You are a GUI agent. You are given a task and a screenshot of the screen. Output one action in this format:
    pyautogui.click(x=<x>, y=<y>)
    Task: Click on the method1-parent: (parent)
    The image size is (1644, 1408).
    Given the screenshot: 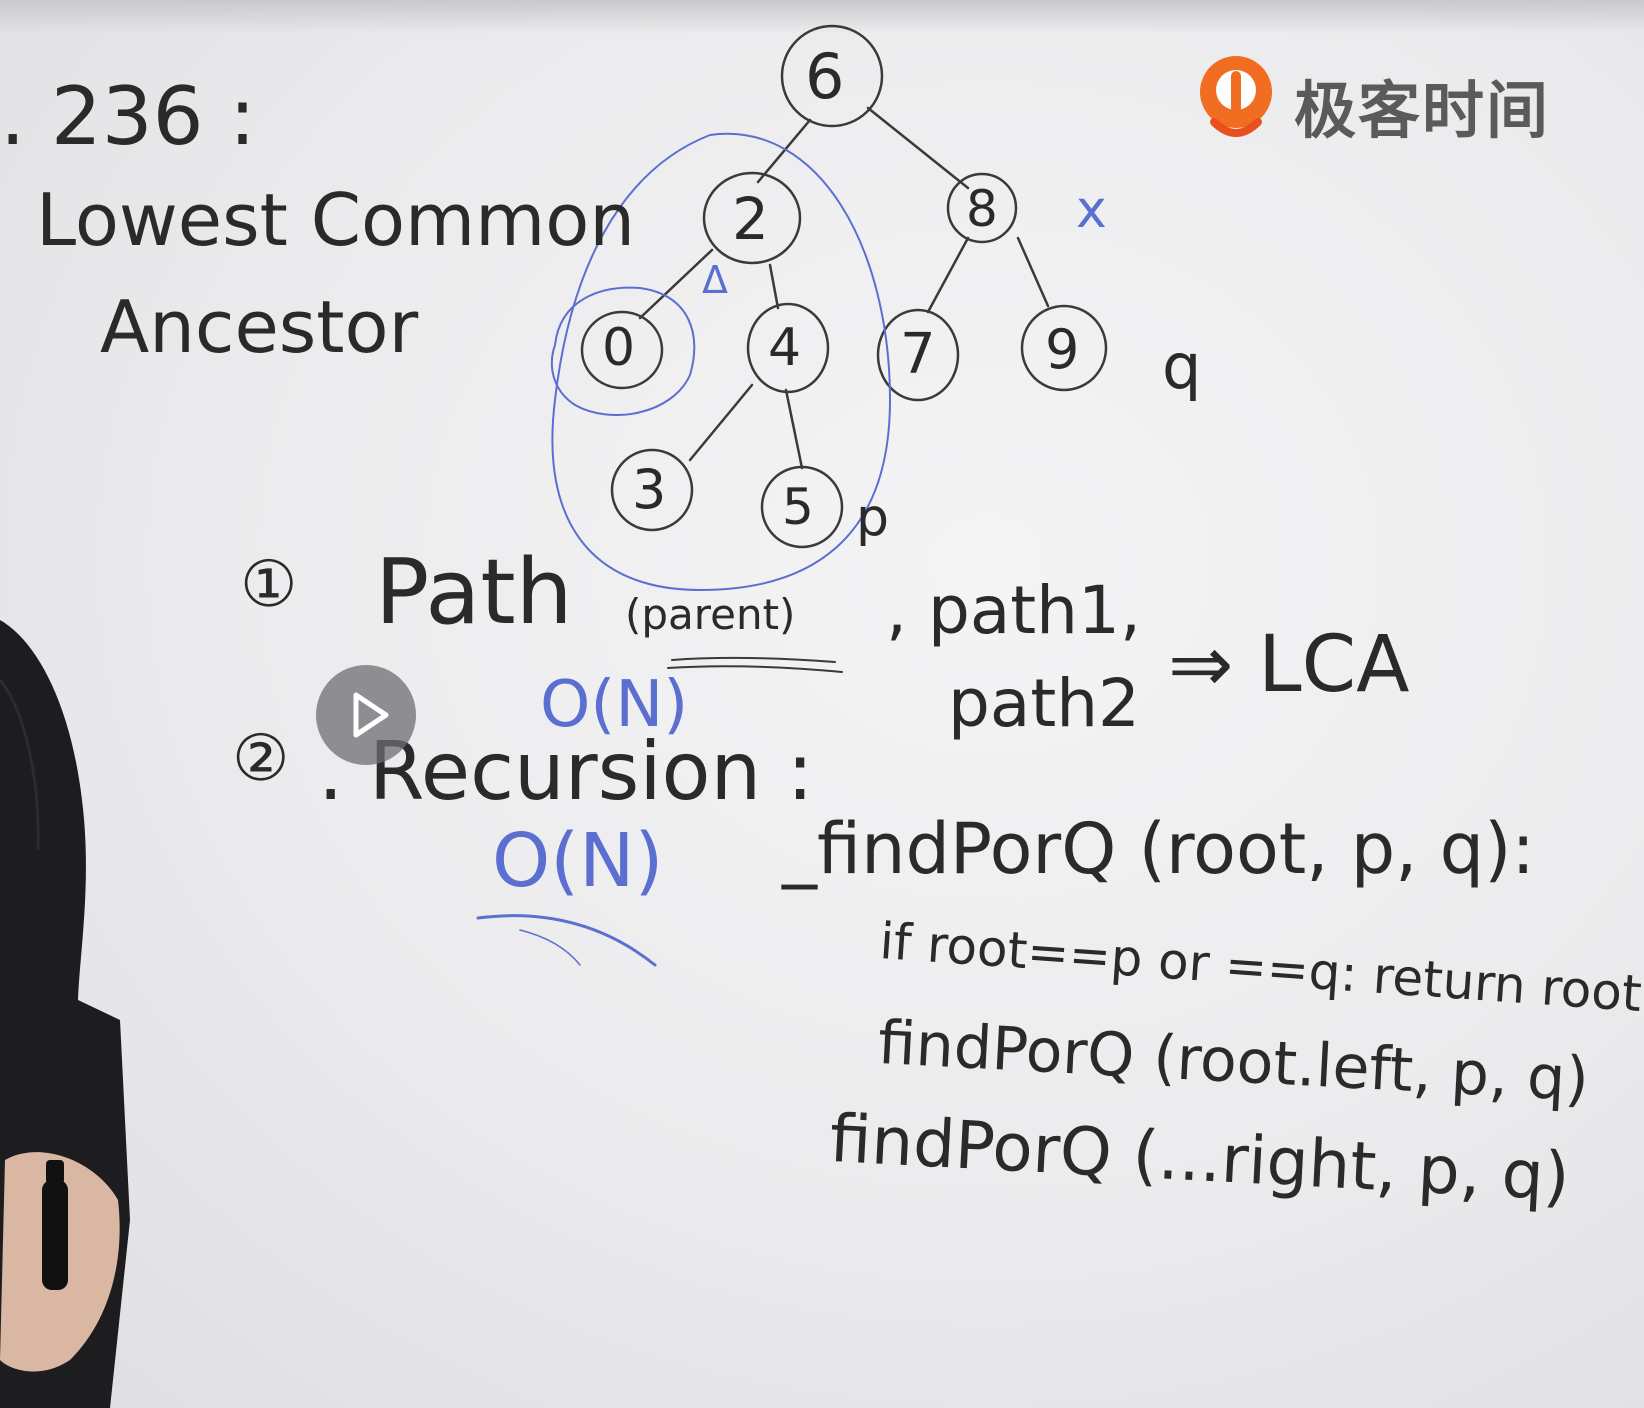 What is the action you would take?
    pyautogui.click(x=710, y=614)
    